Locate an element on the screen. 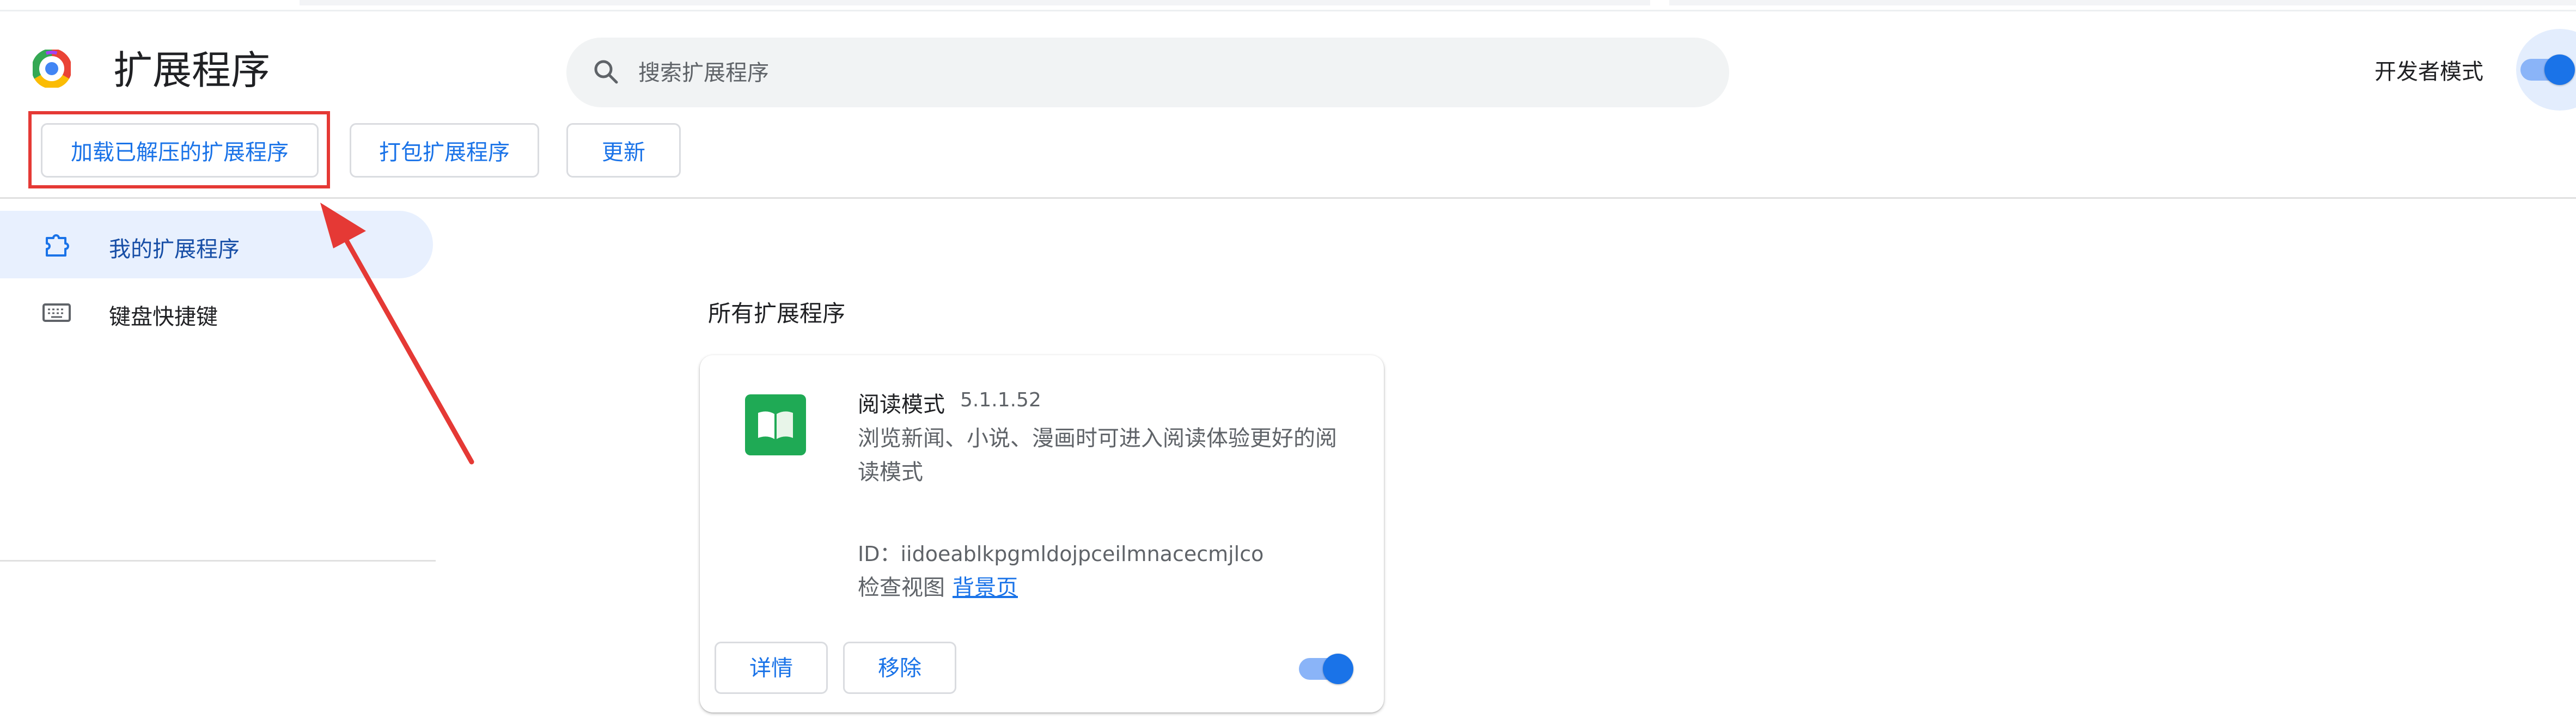  details-button: 详情 is located at coordinates (771, 668).